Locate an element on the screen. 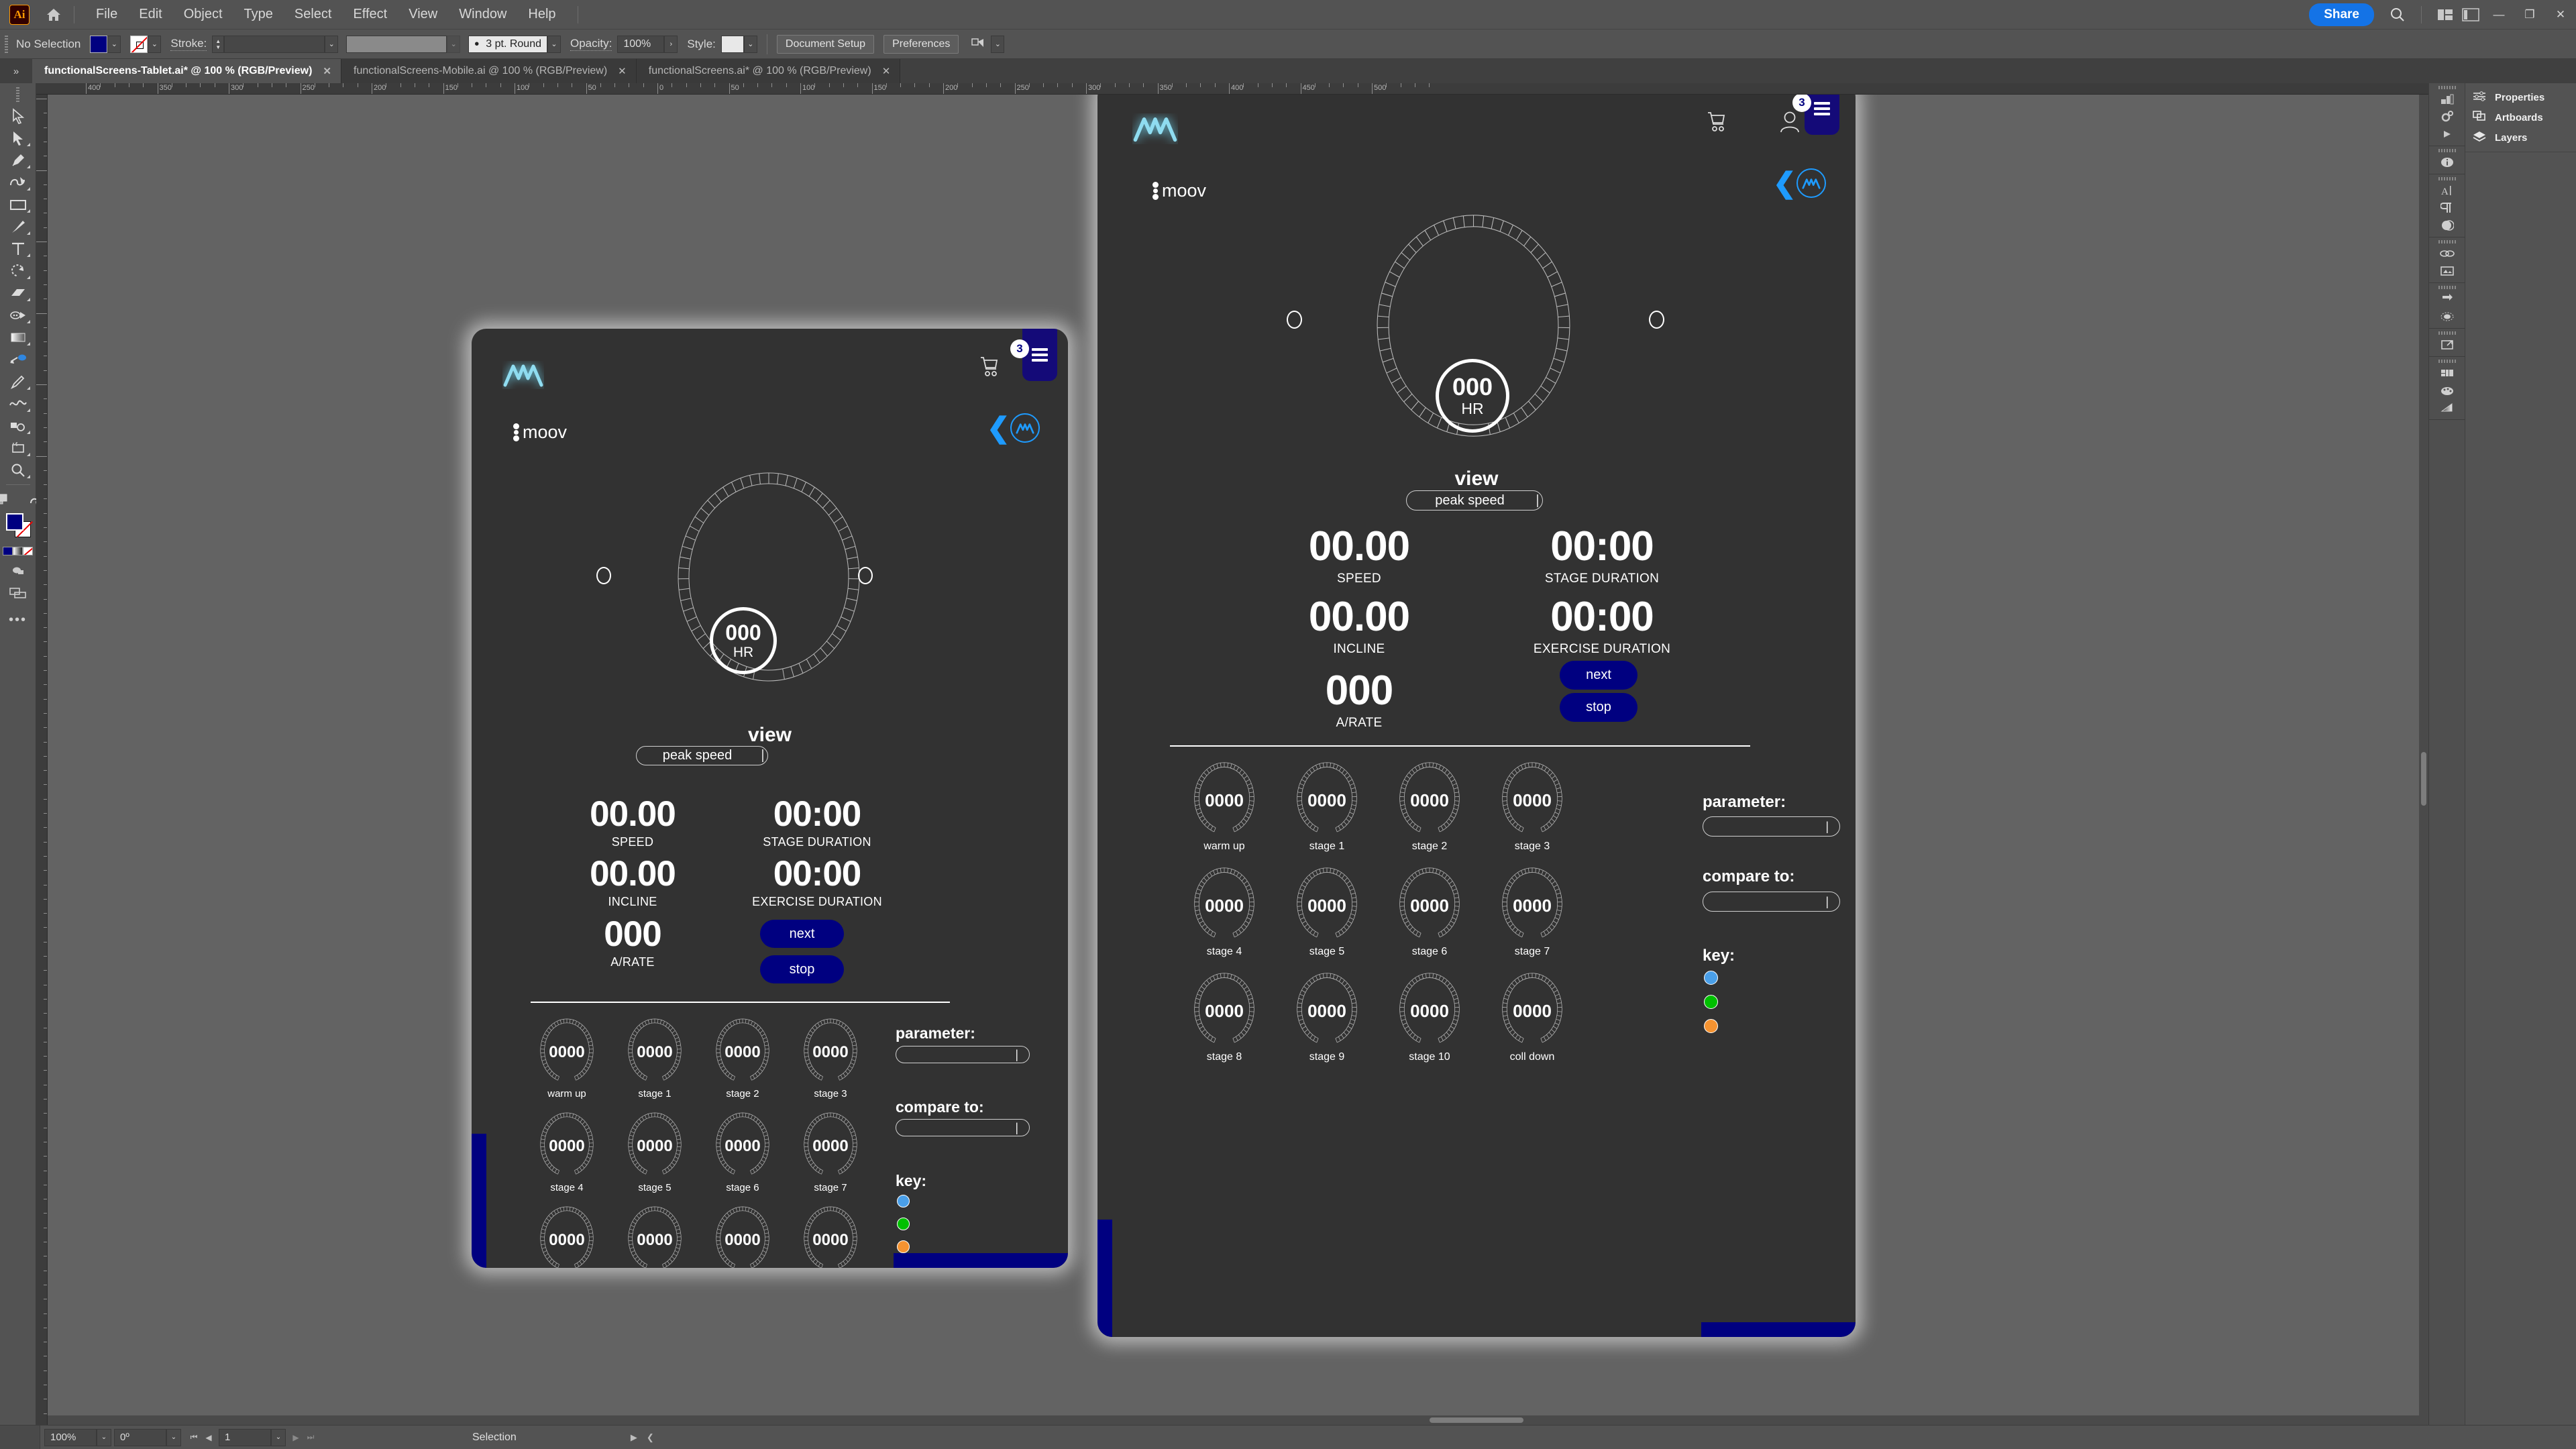  paintbrush-tool-icon is located at coordinates (18, 226).